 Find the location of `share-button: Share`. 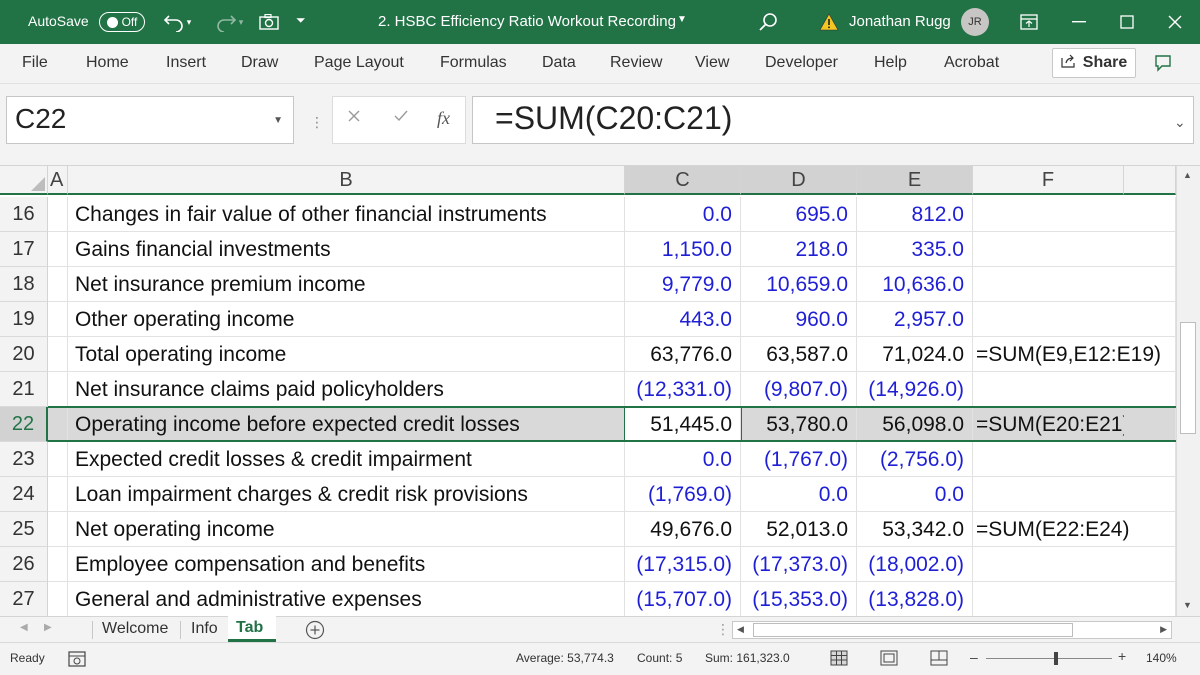

share-button: Share is located at coordinates (1094, 63).